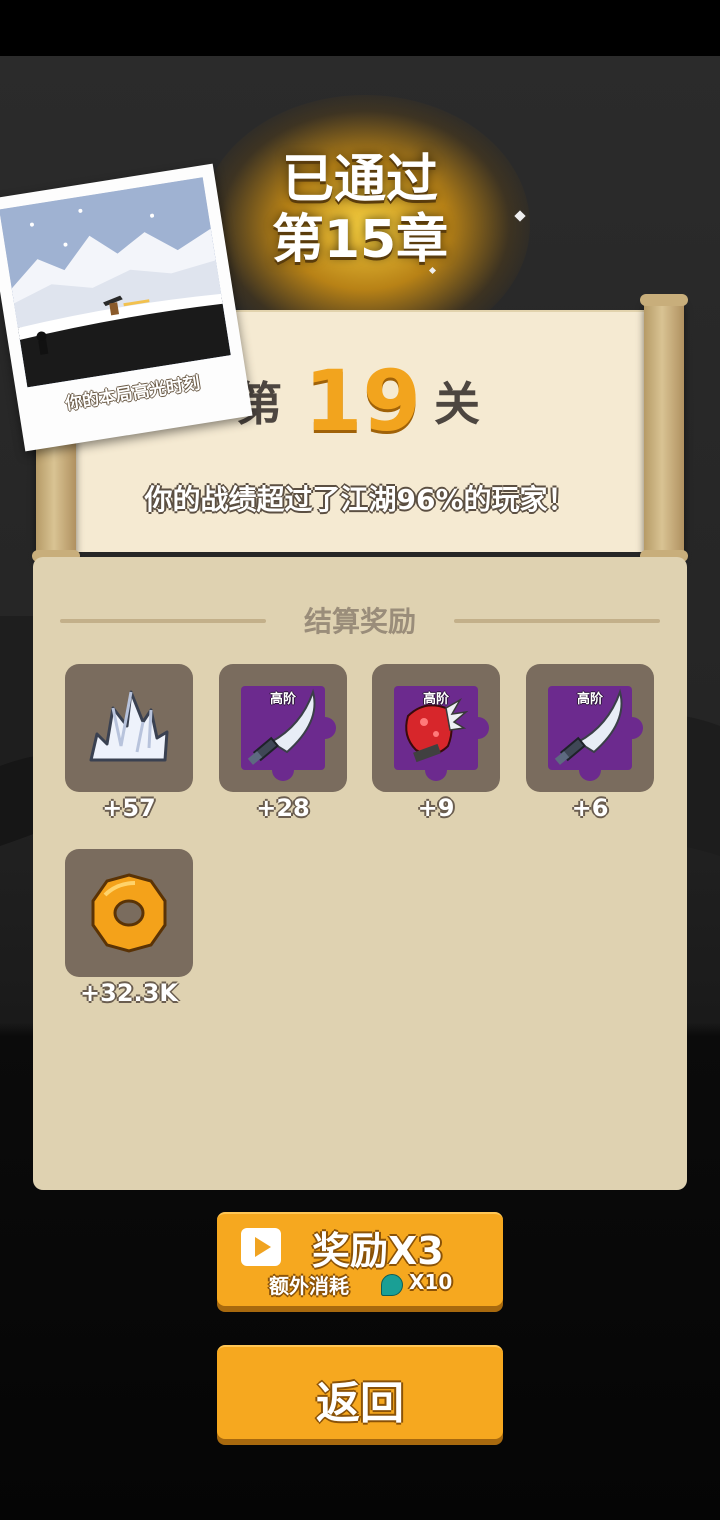 This screenshot has width=720, height=1520. I want to click on back-button: 返回, so click(360, 1392).